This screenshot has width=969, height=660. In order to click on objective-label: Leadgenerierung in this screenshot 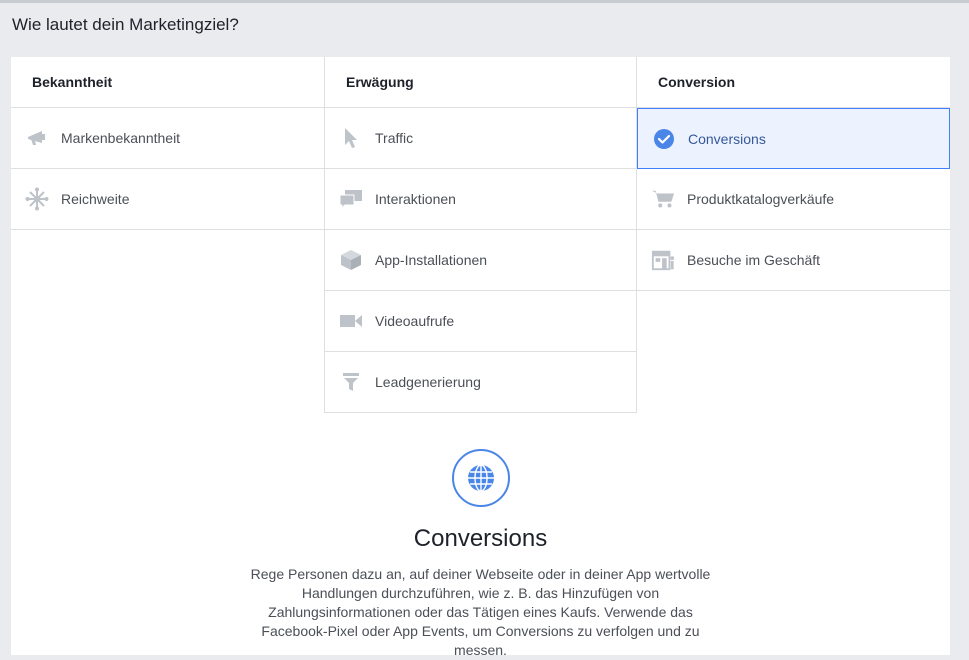, I will do `click(428, 382)`.